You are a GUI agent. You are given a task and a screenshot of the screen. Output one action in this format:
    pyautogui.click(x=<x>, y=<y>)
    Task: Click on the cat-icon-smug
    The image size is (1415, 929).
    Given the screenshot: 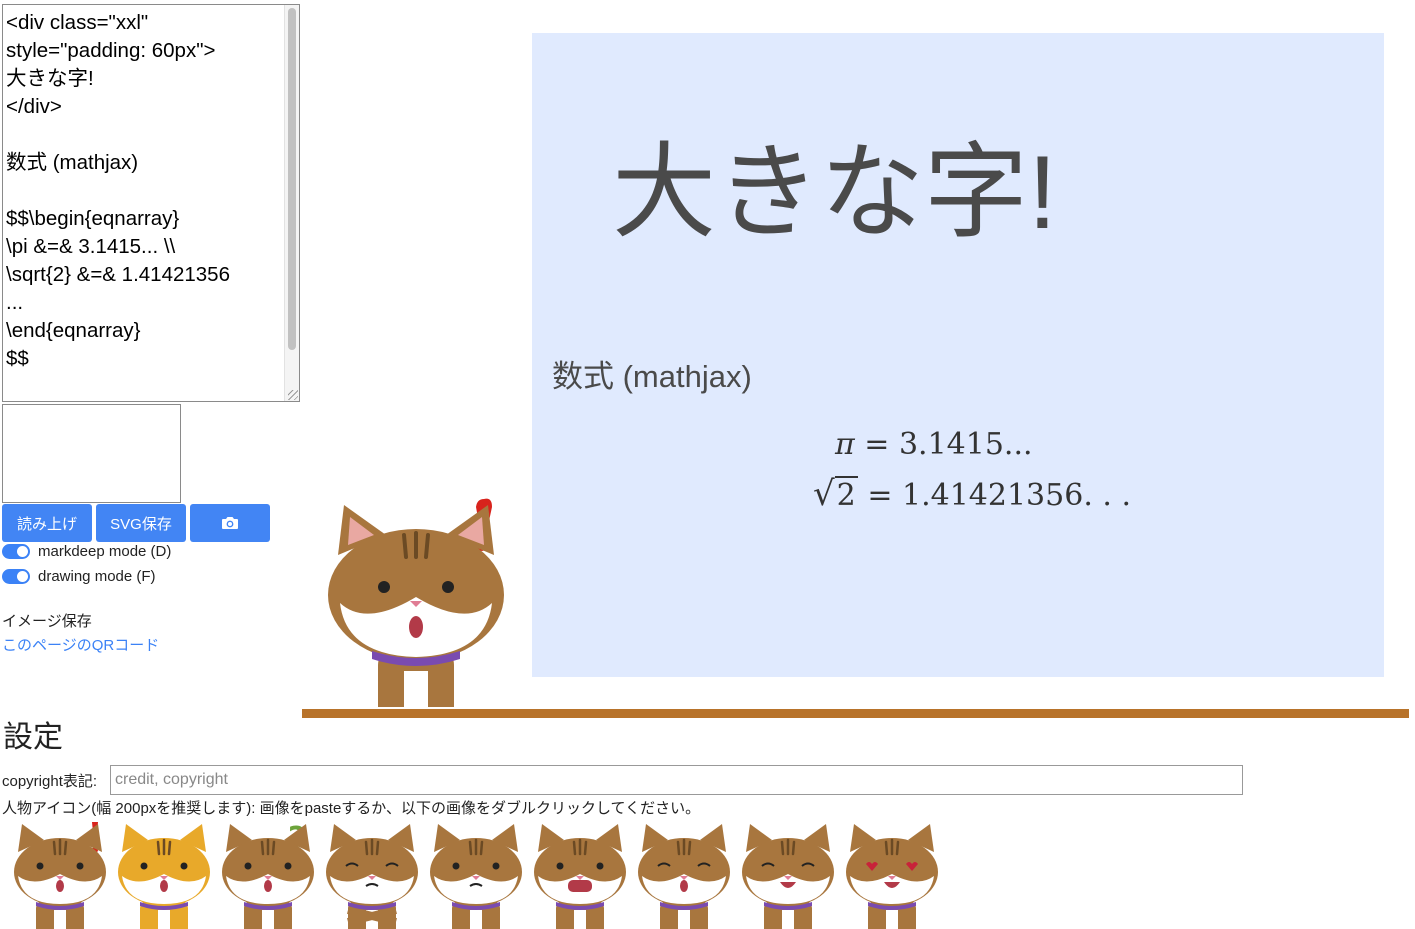 What is the action you would take?
    pyautogui.click(x=684, y=873)
    